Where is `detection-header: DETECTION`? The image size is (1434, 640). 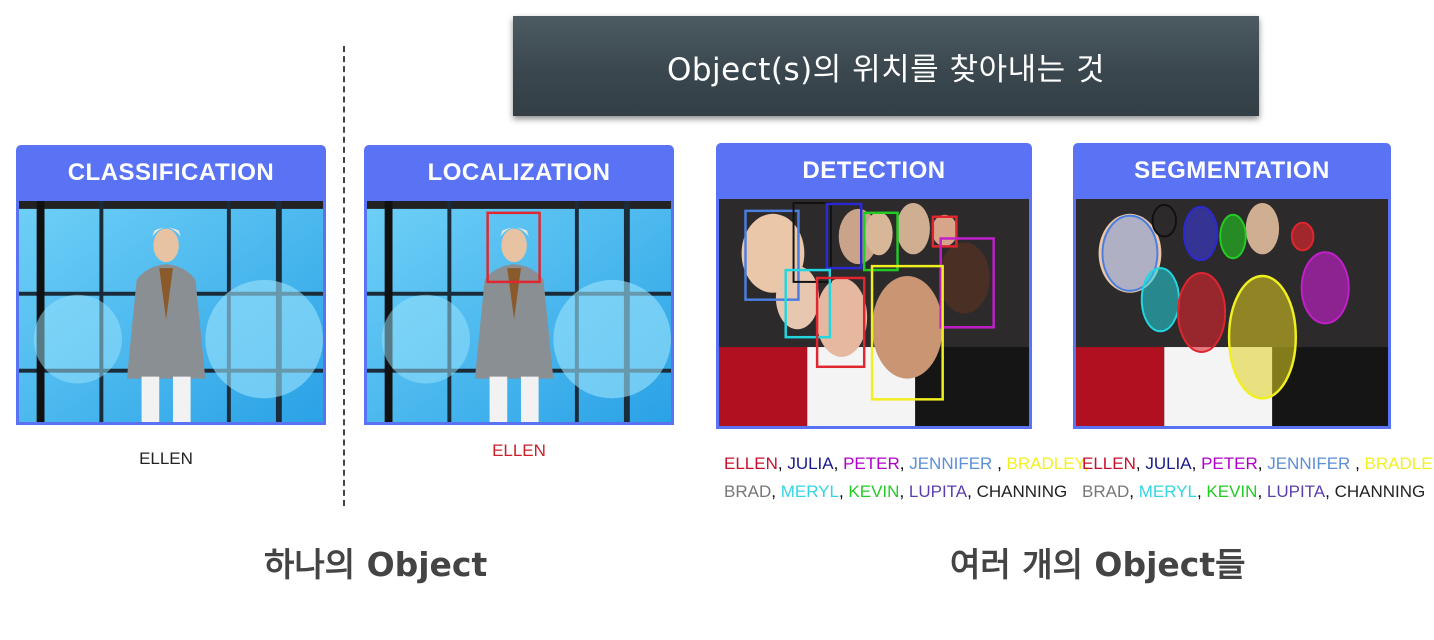 detection-header: DETECTION is located at coordinates (874, 171).